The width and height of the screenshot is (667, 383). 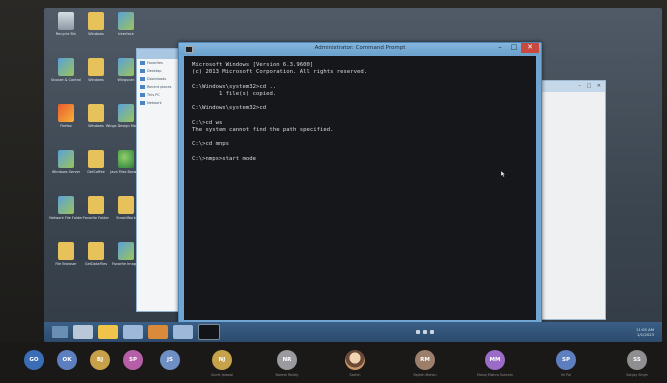 What do you see at coordinates (155, 63) in the screenshot?
I see `explorer-nav-label: Favorites` at bounding box center [155, 63].